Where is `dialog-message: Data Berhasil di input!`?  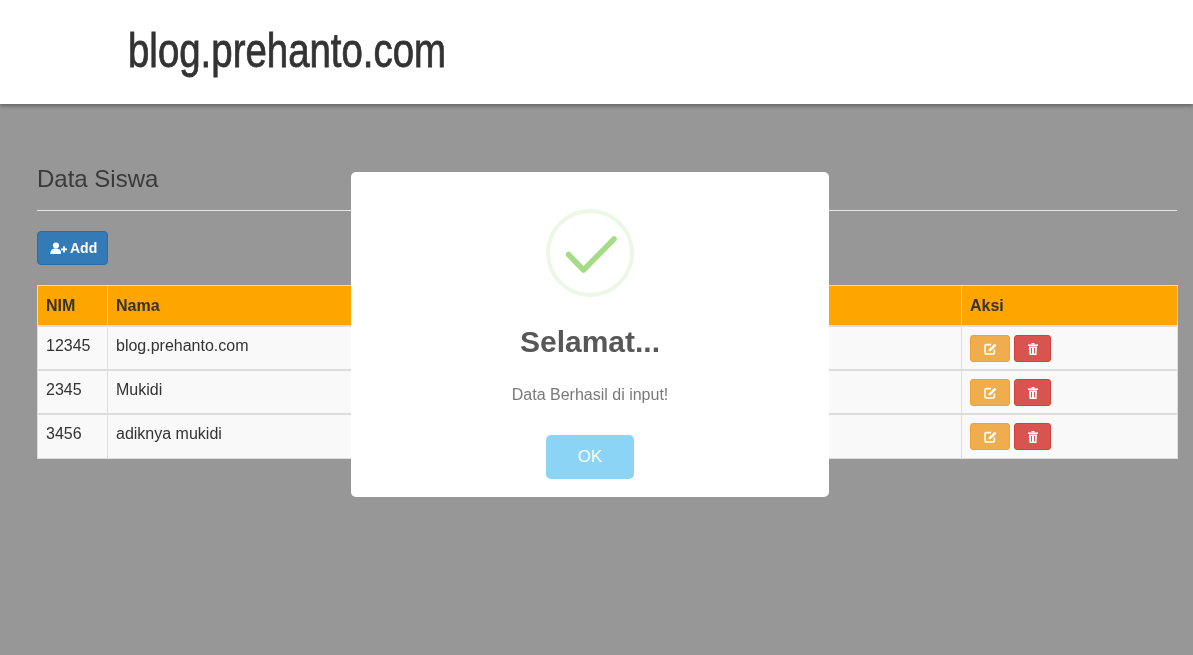
dialog-message: Data Berhasil di input! is located at coordinates (590, 395).